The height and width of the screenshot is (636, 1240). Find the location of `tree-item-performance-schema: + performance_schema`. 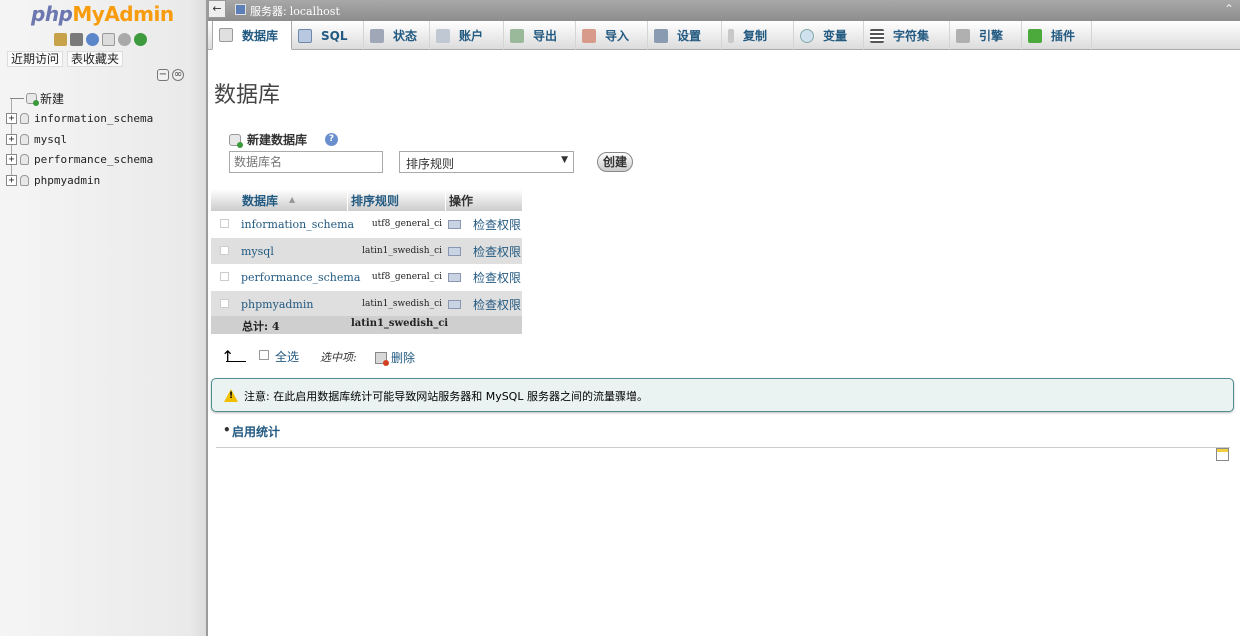

tree-item-performance-schema: + performance_schema is located at coordinates (79, 160).